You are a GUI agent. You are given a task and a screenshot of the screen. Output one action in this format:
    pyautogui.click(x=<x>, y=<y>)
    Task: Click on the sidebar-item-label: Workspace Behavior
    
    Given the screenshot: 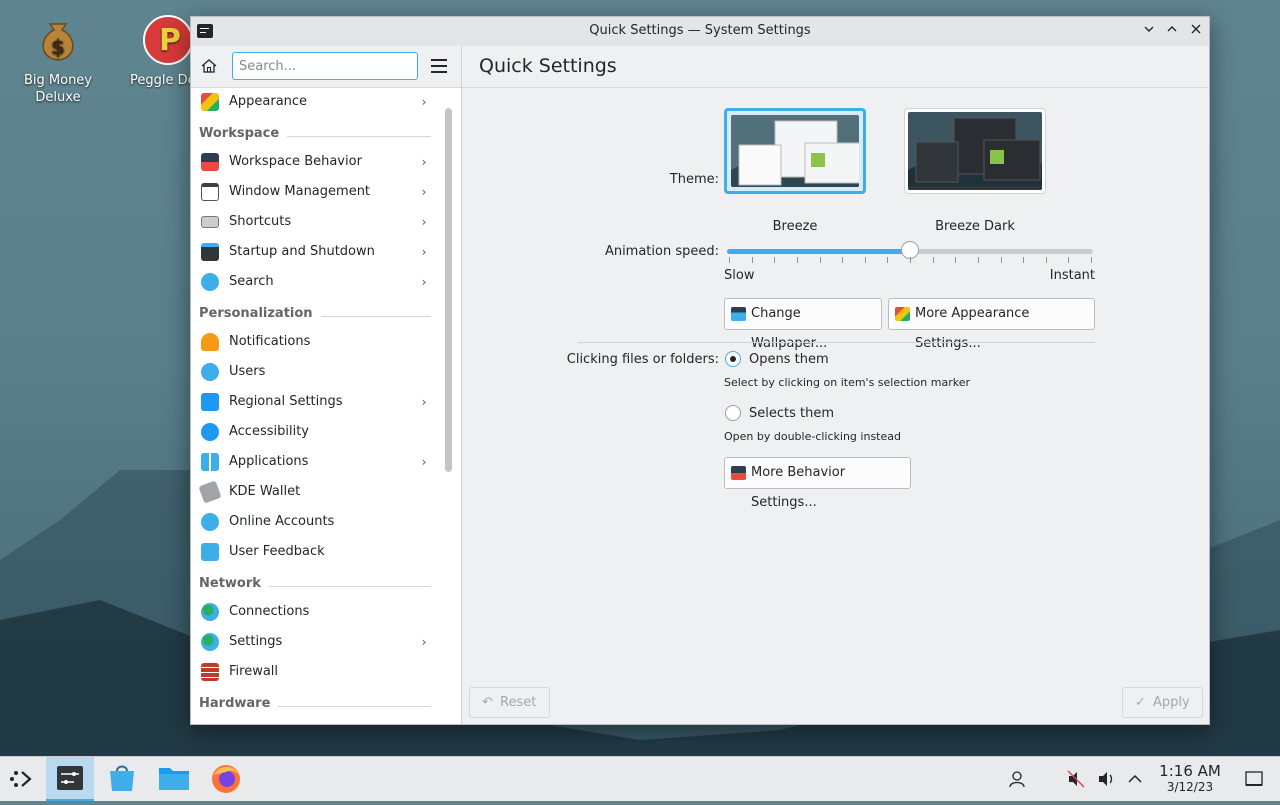 What is the action you would take?
    pyautogui.click(x=295, y=161)
    